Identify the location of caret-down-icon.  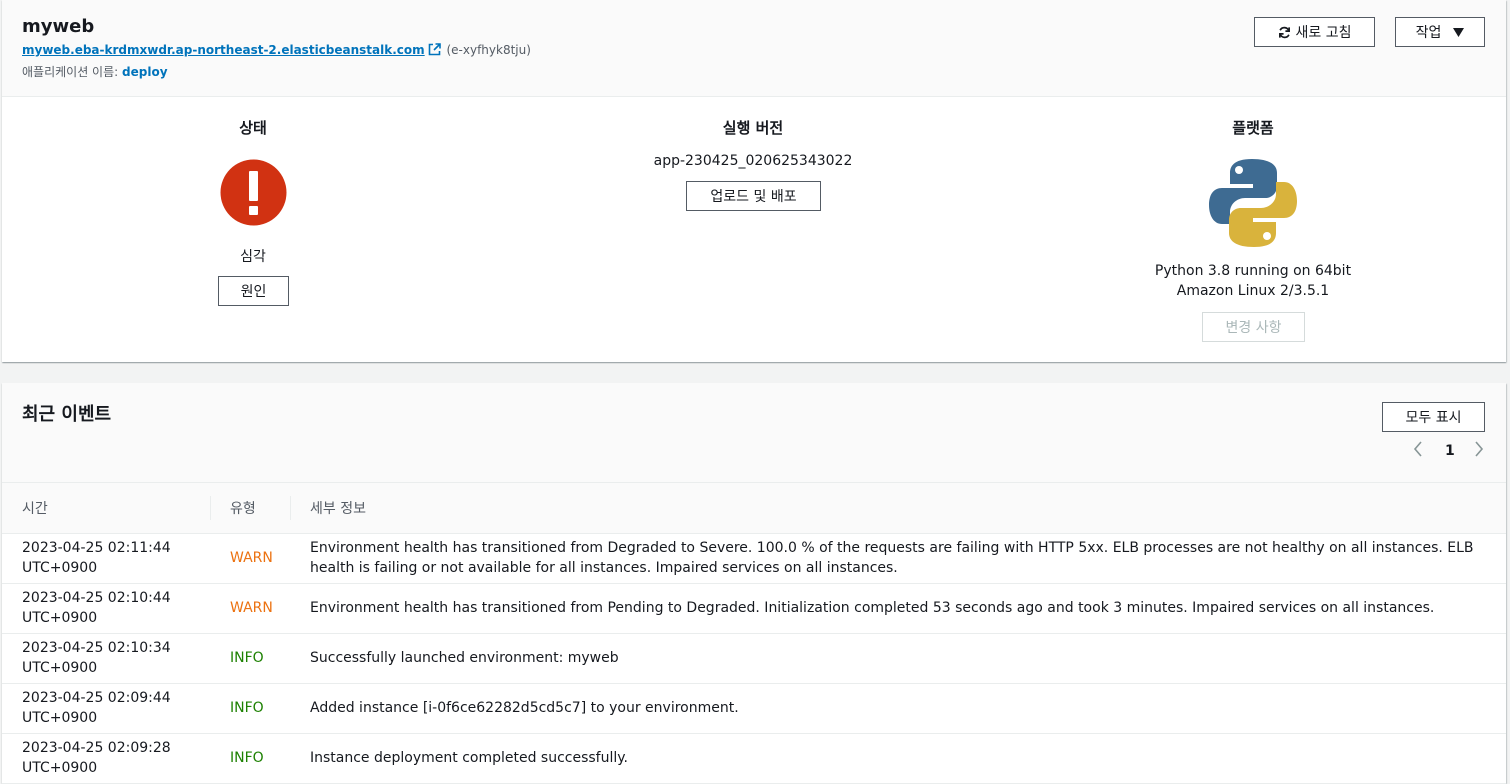
(1459, 32).